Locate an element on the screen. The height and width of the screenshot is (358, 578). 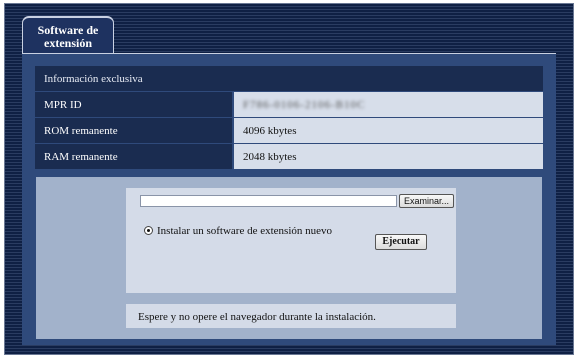
tab-extension-software: Software de extensión is located at coordinates (68, 35).